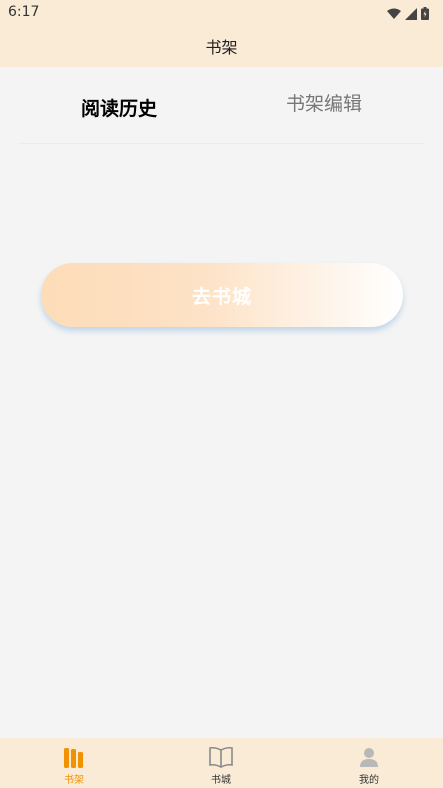 This screenshot has height=788, width=443. Describe the element at coordinates (74, 780) in the screenshot. I see `nav-label-bookshelf: 书架` at that location.